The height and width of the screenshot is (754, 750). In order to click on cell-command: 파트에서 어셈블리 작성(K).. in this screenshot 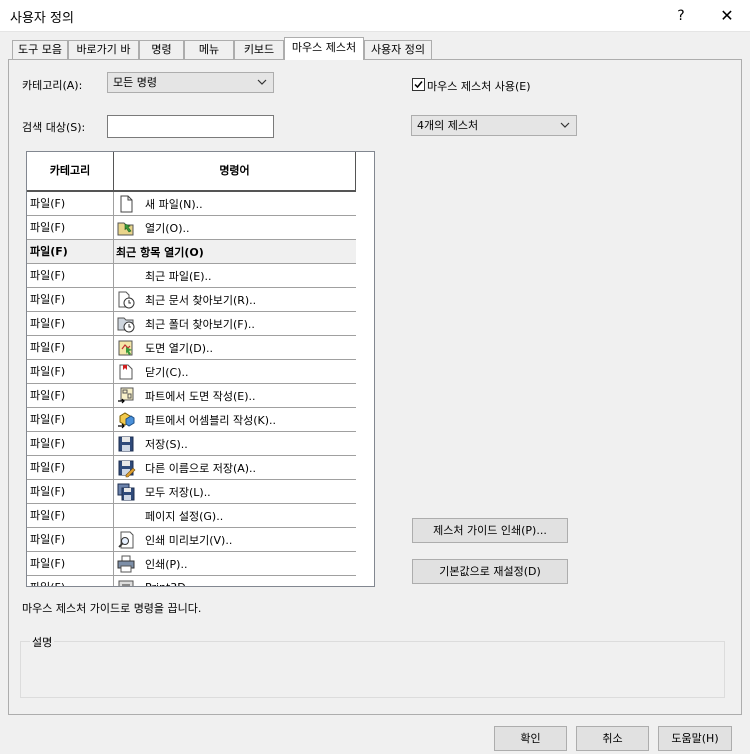, I will do `click(235, 419)`.